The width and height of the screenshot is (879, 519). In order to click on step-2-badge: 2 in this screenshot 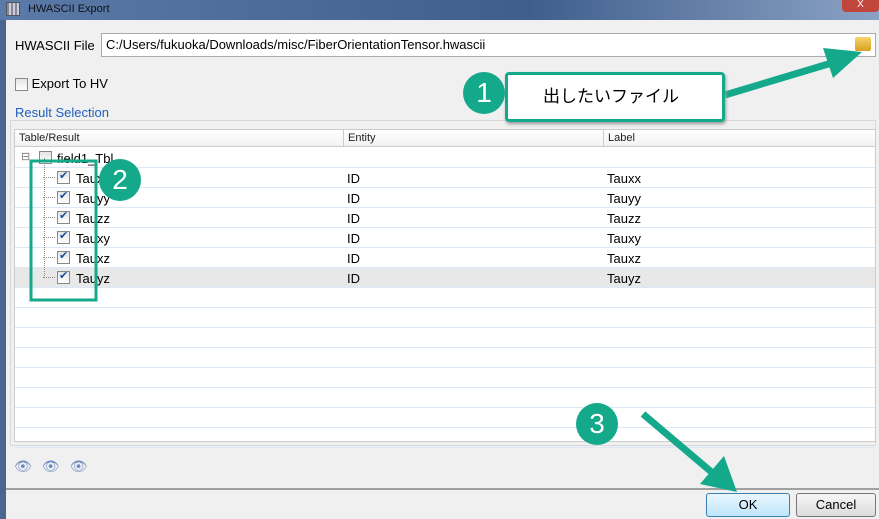, I will do `click(120, 180)`.